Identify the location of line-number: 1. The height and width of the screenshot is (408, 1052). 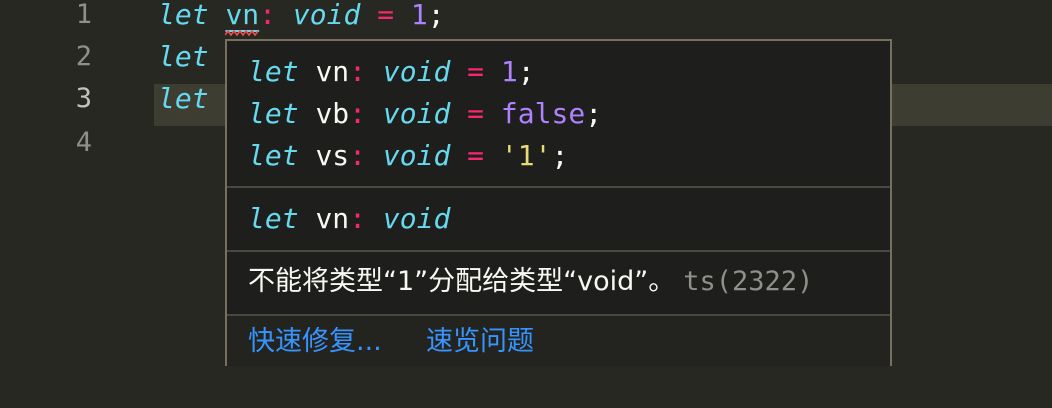
(83, 15).